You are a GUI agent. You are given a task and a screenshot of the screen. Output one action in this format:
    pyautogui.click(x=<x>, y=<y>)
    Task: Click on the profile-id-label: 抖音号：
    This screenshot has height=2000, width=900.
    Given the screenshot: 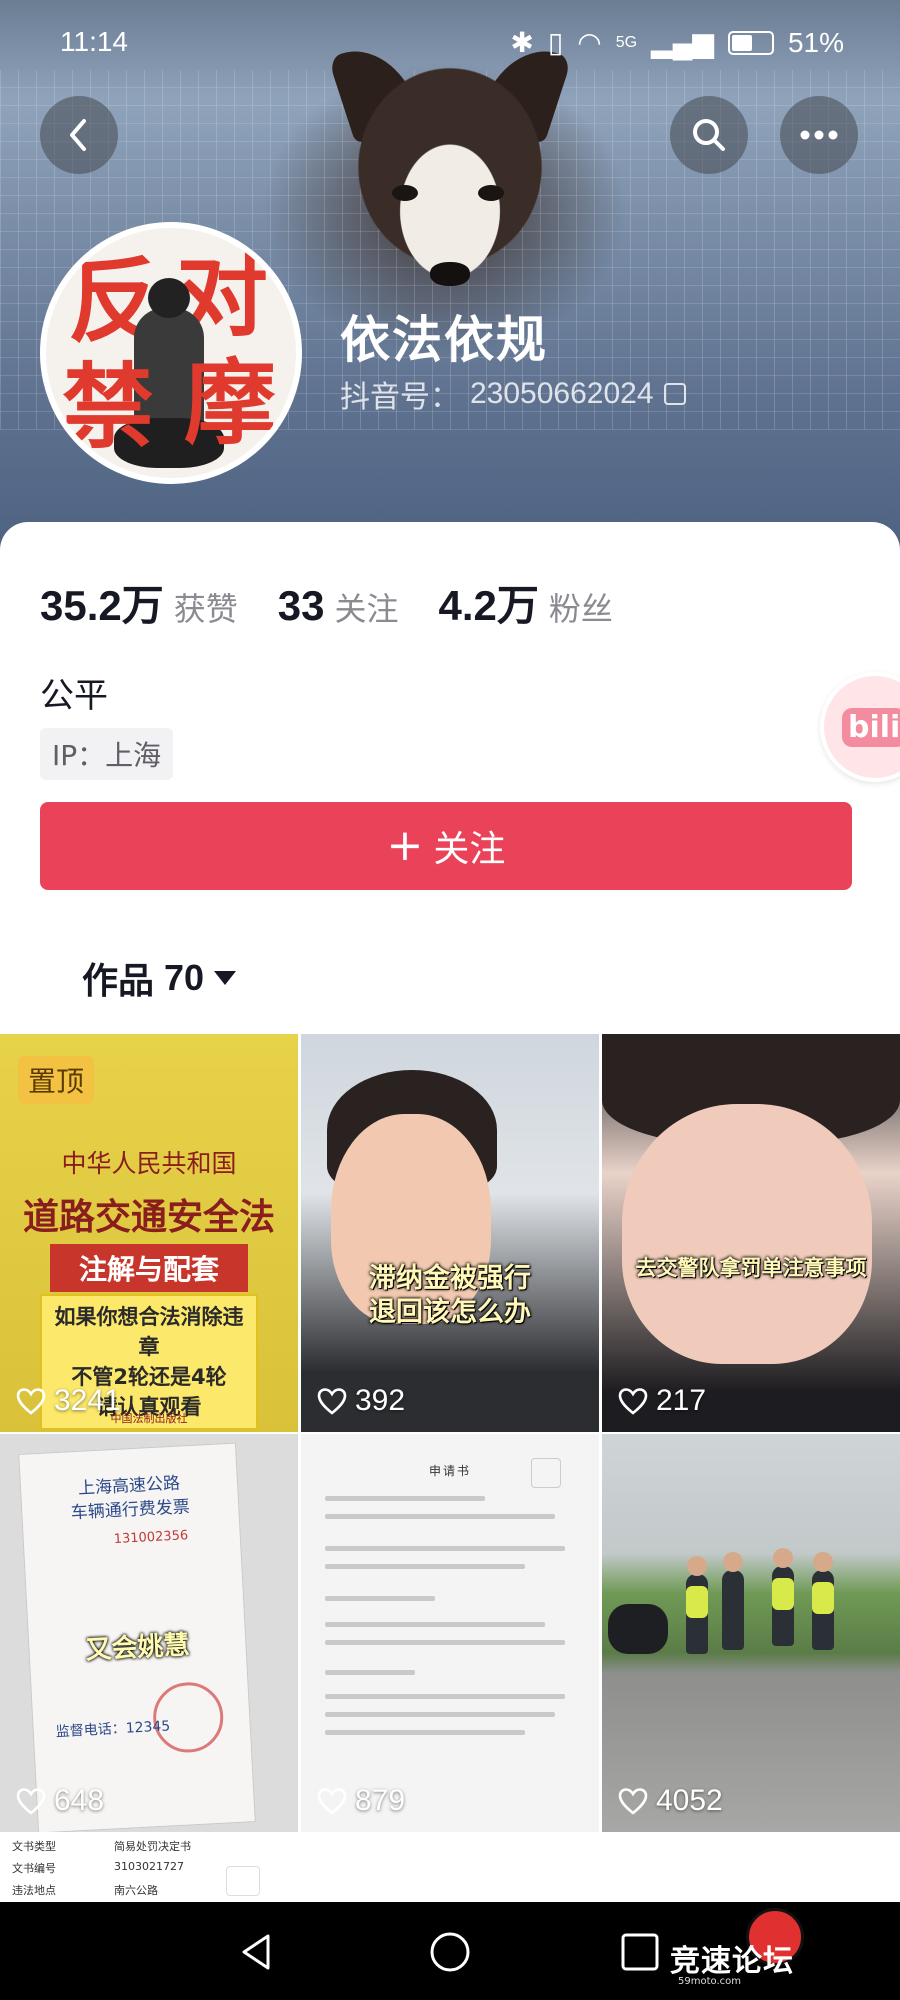 What is the action you would take?
    pyautogui.click(x=400, y=397)
    